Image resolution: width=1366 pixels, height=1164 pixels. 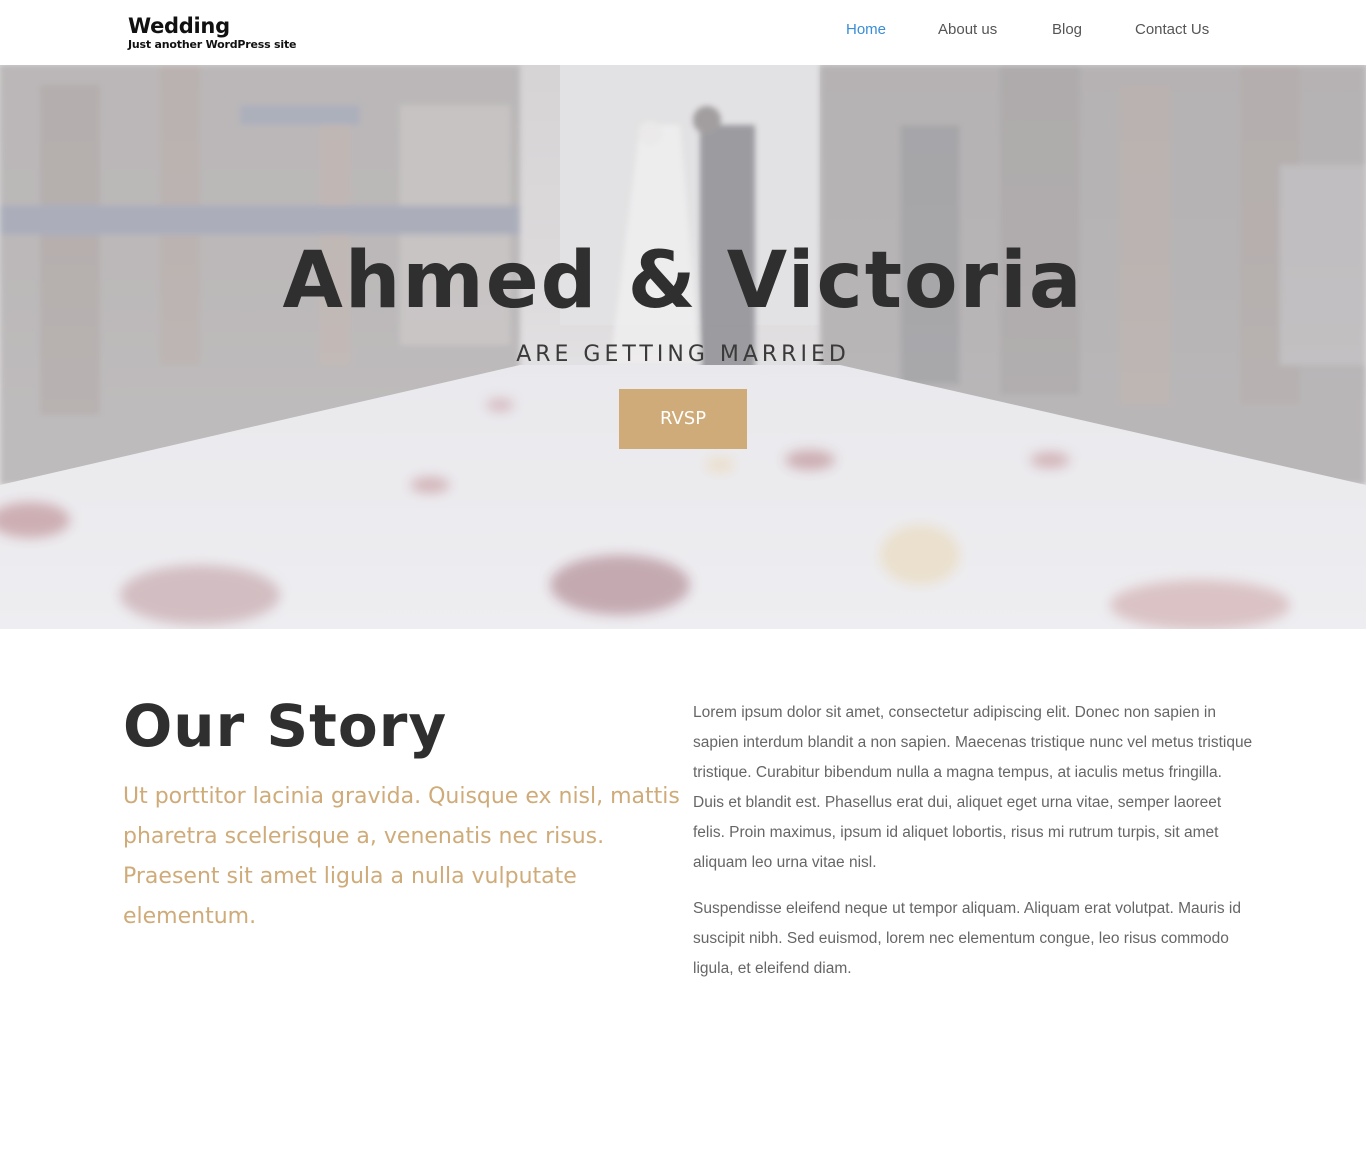 I want to click on rsvp-button: RVSP, so click(x=683, y=419).